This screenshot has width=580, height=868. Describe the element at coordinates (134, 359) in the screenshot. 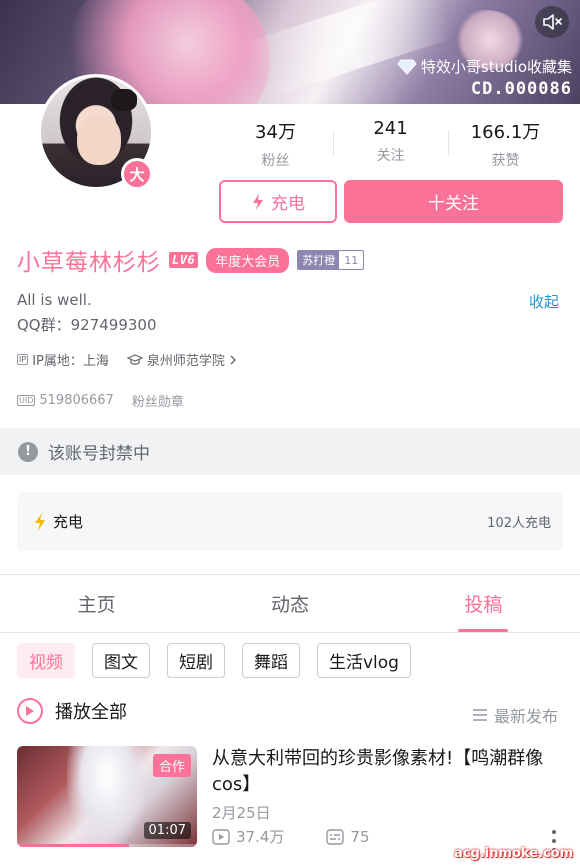

I see `graduation-cap-icon` at that location.